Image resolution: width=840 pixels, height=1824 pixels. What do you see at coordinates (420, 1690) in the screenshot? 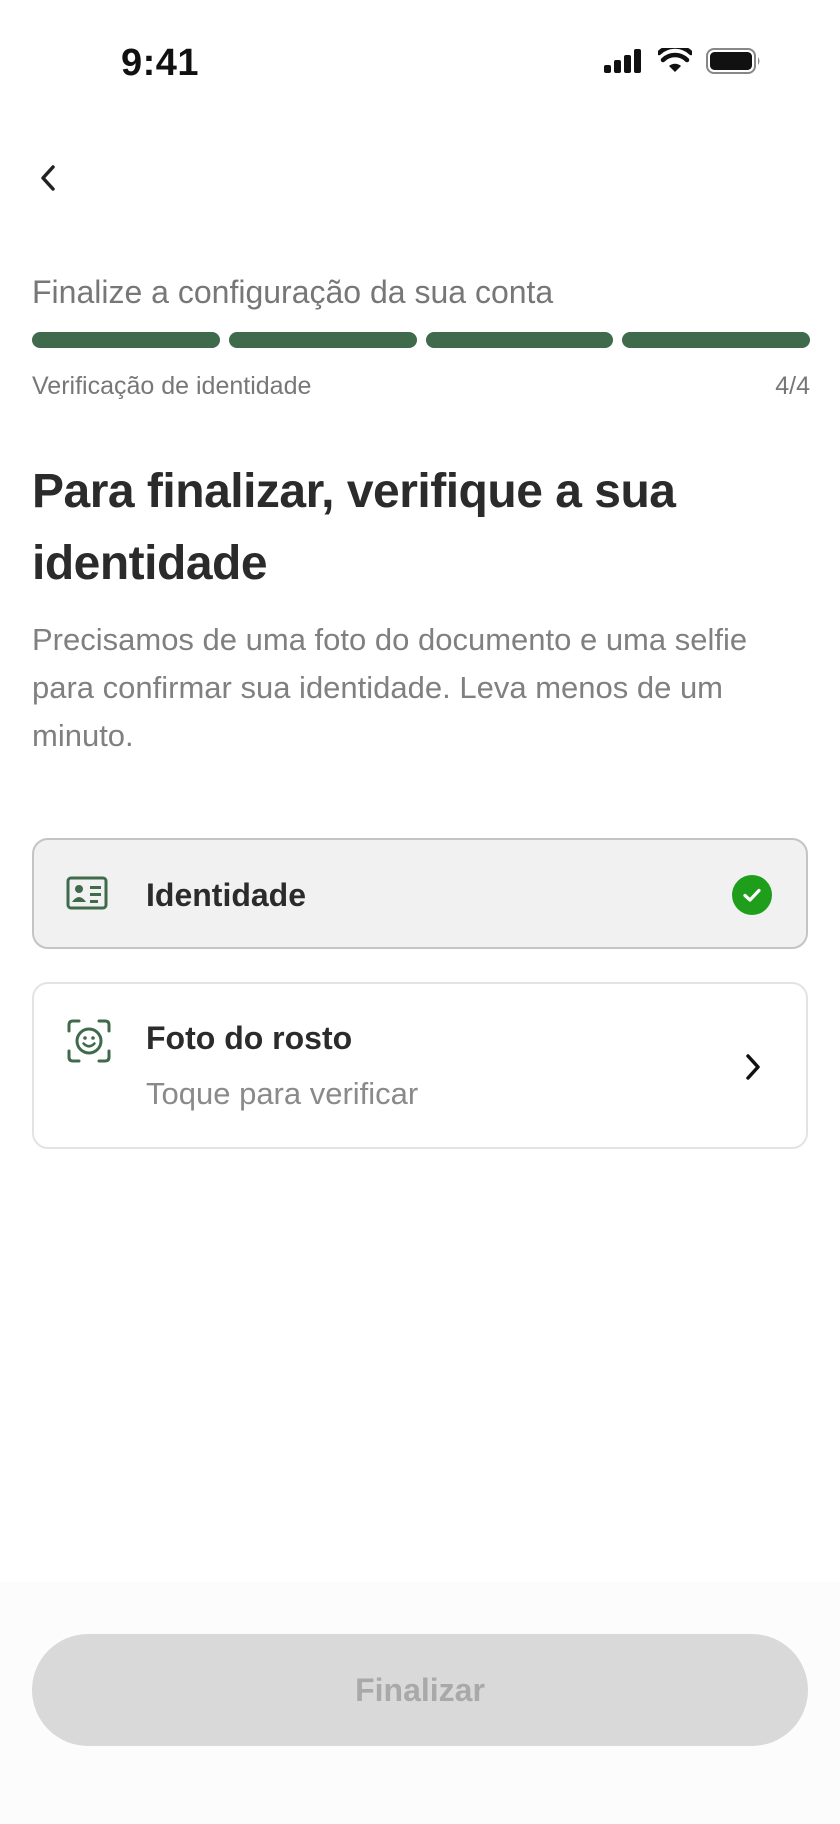
I see `finalize-button: Finalizar` at bounding box center [420, 1690].